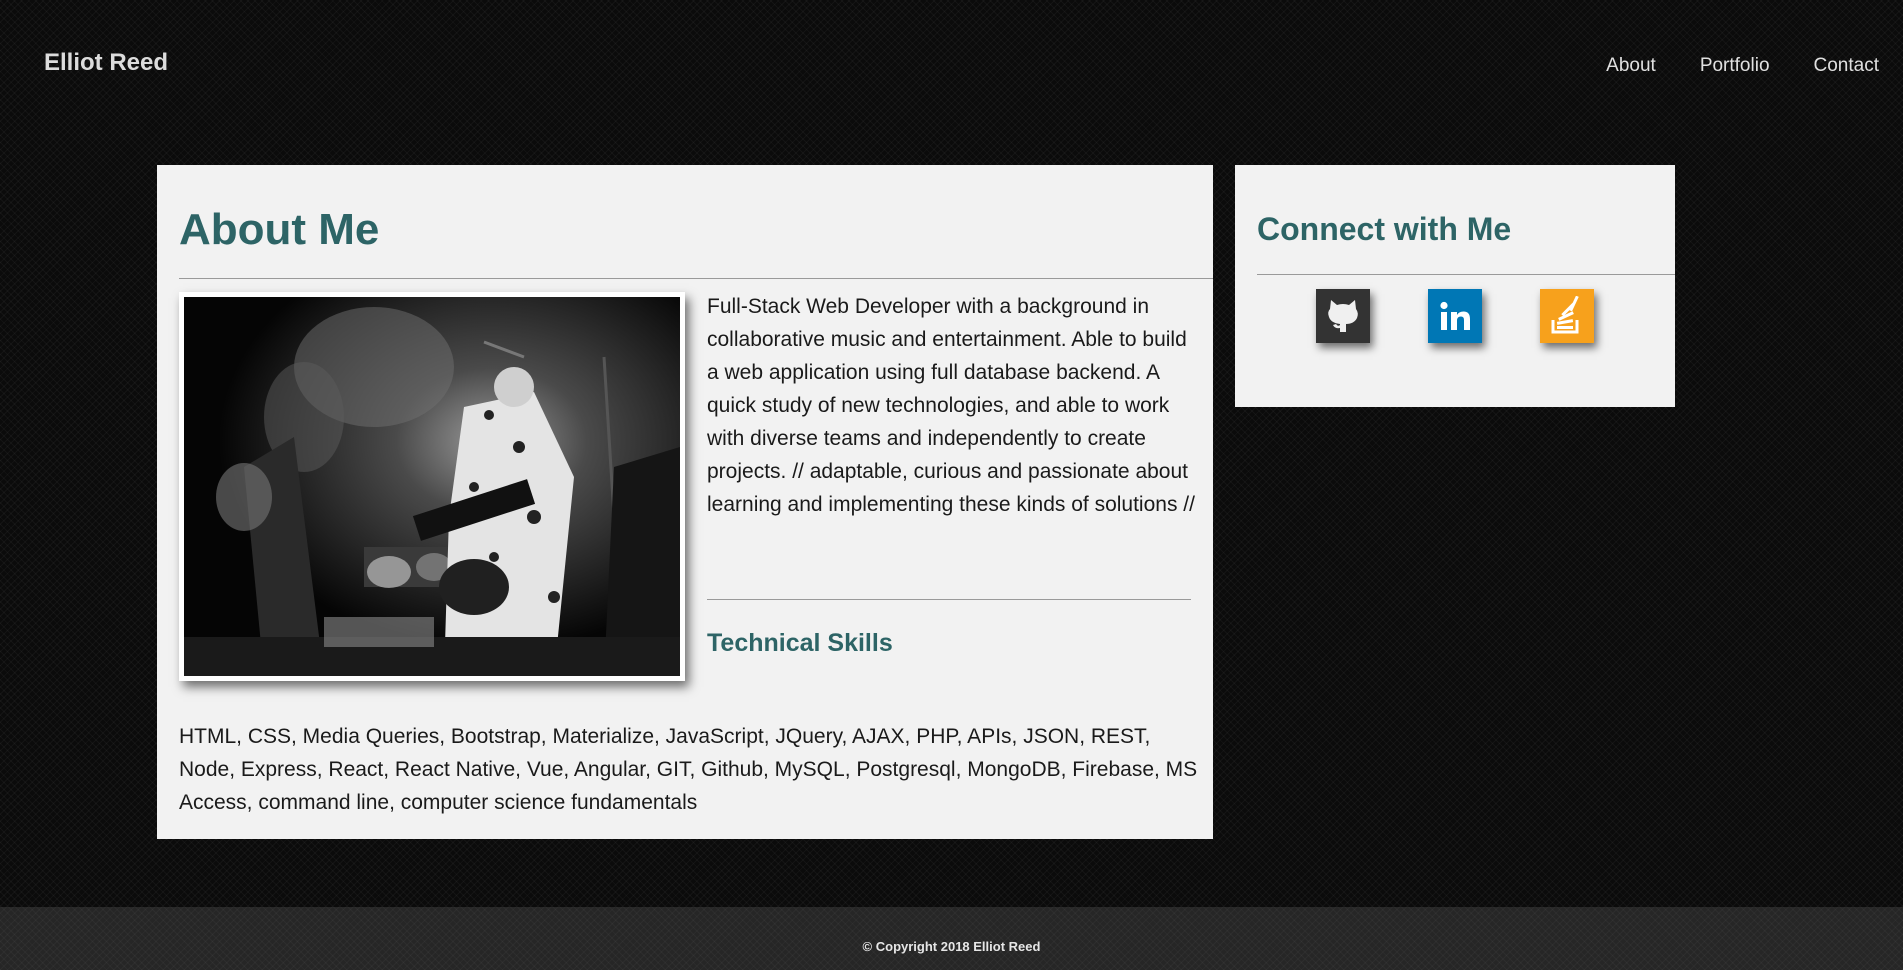  What do you see at coordinates (1384, 229) in the screenshot?
I see `connect-title: Connect with Me` at bounding box center [1384, 229].